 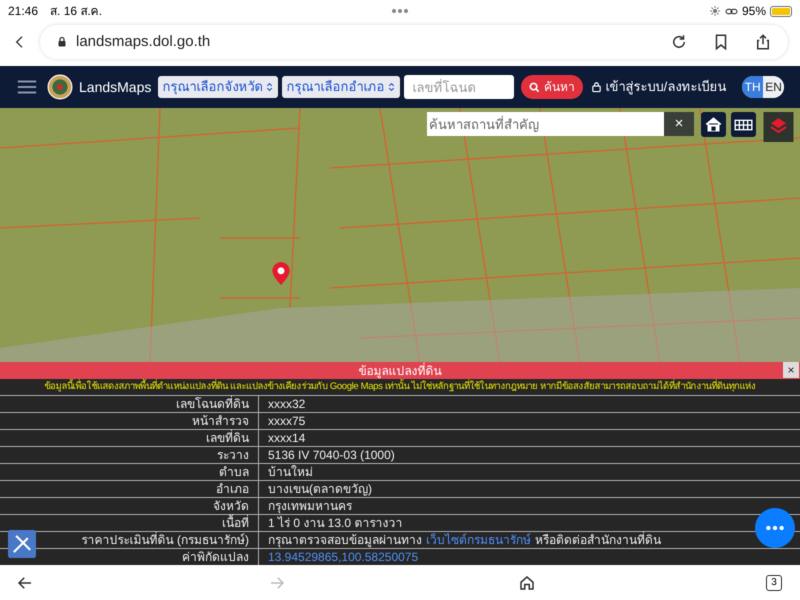 What do you see at coordinates (714, 11) in the screenshot?
I see `brightness-icon` at bounding box center [714, 11].